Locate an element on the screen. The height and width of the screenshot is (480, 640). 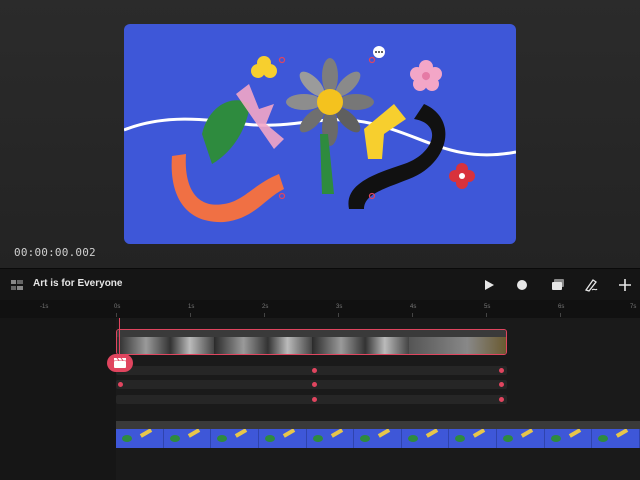
playhead-handle is located at coordinates (120, 363).